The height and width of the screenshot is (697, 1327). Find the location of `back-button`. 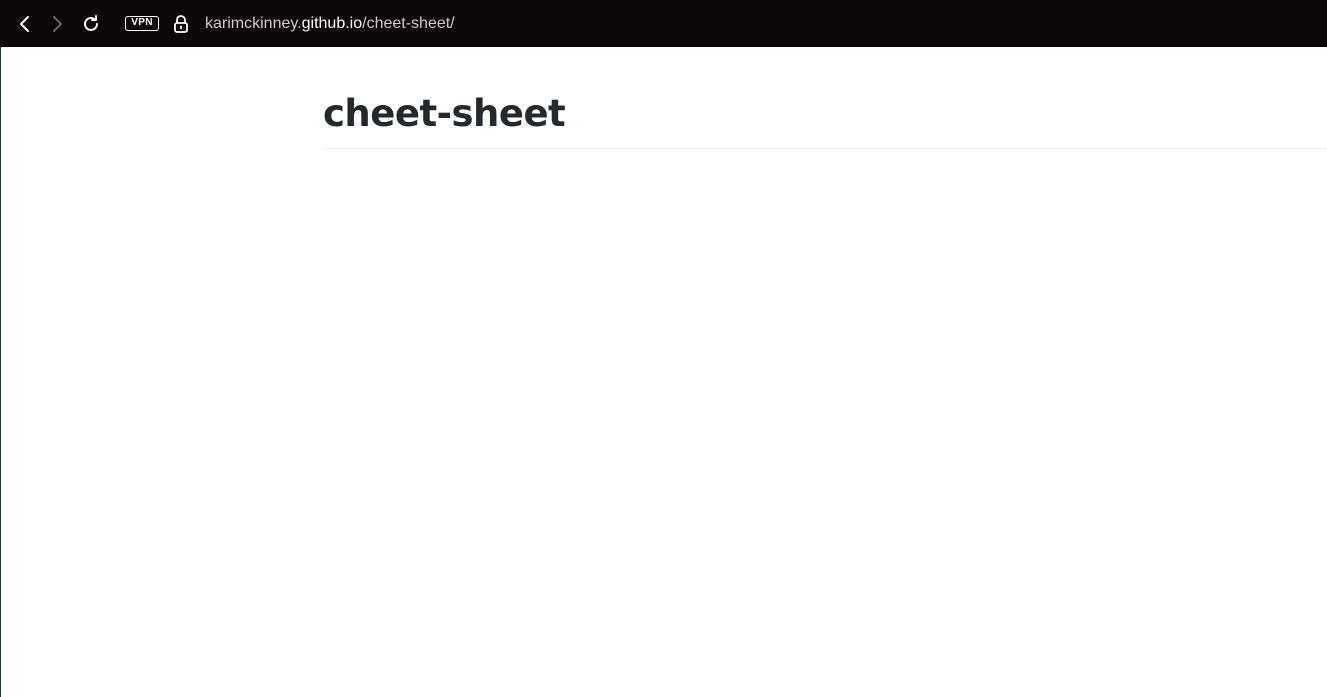

back-button is located at coordinates (25, 24).